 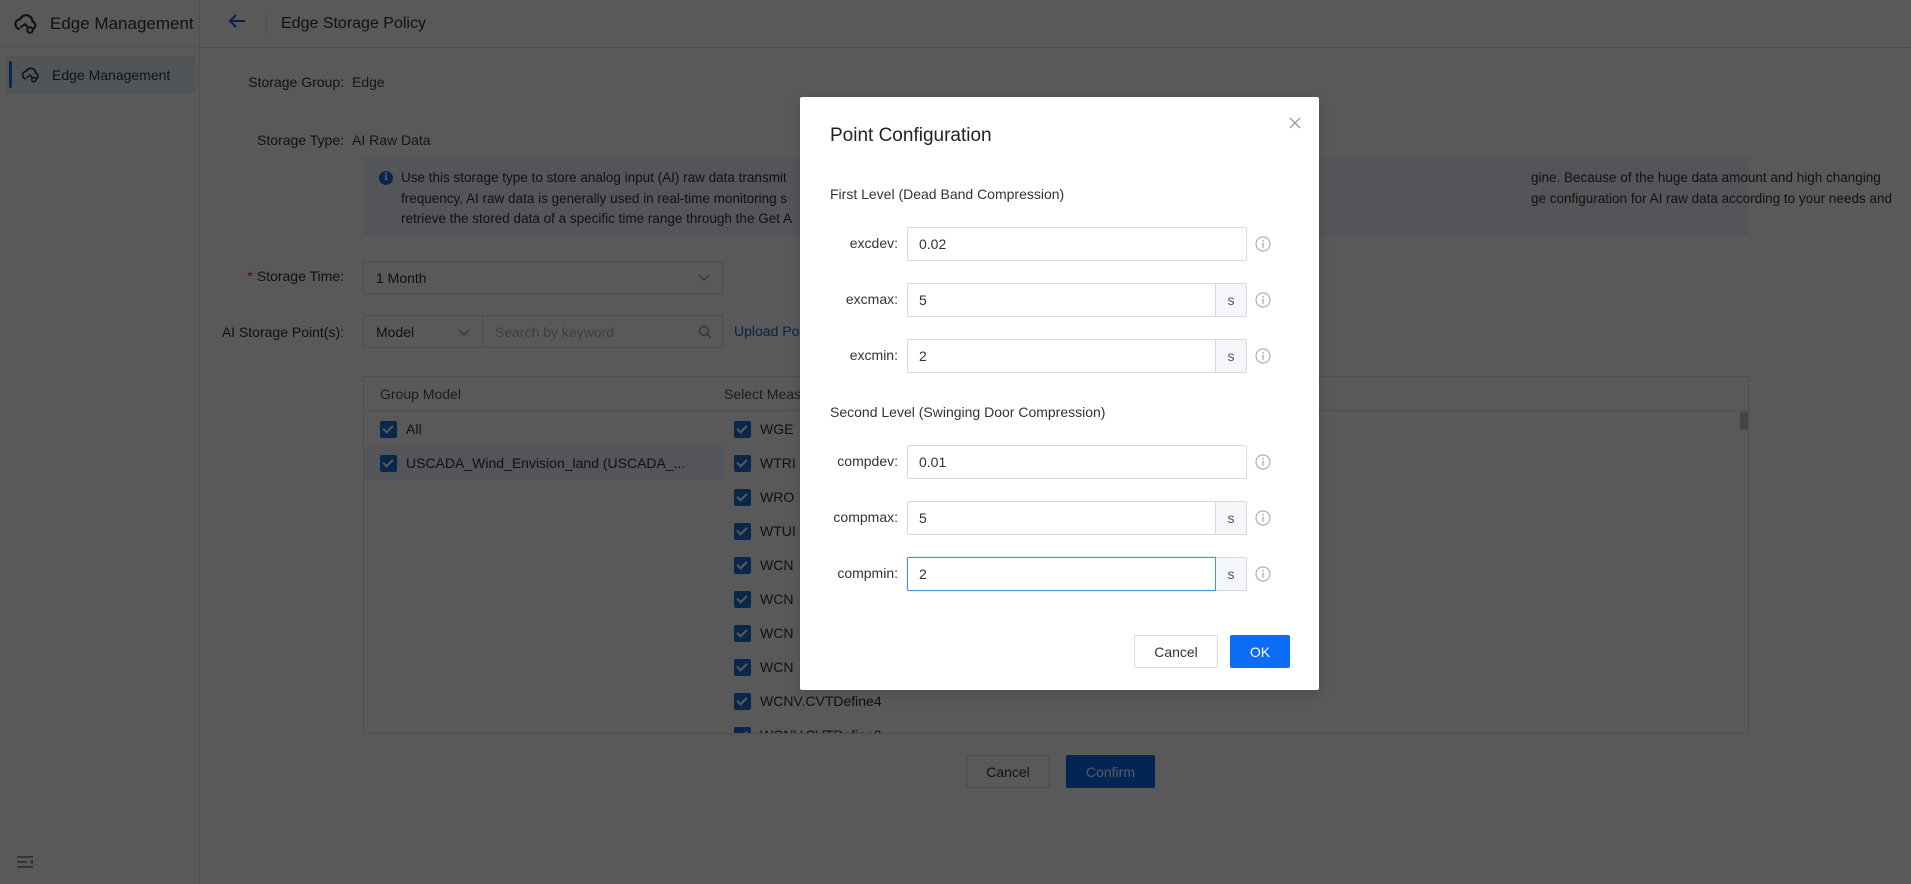 I want to click on excdev-field: excdev:, so click(x=1059, y=244).